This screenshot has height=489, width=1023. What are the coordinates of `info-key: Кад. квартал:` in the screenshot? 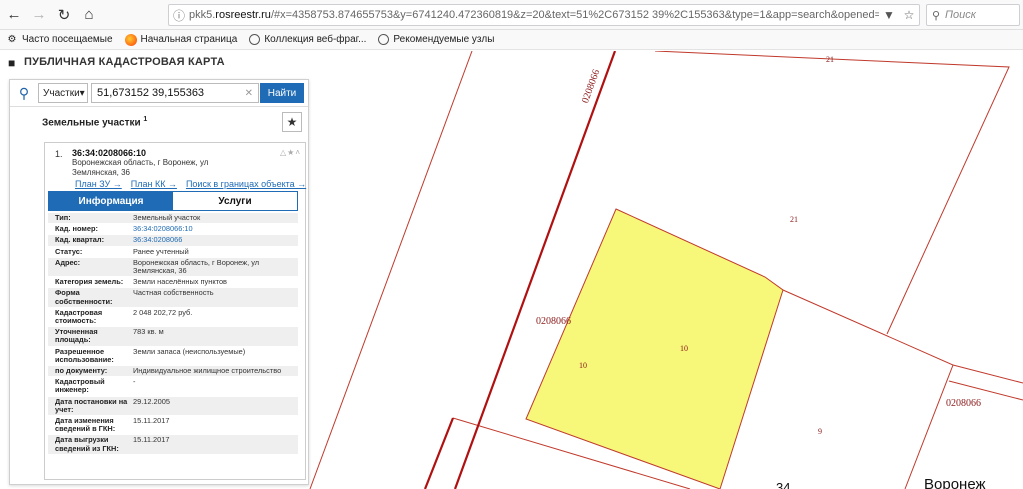 It's located at (80, 240).